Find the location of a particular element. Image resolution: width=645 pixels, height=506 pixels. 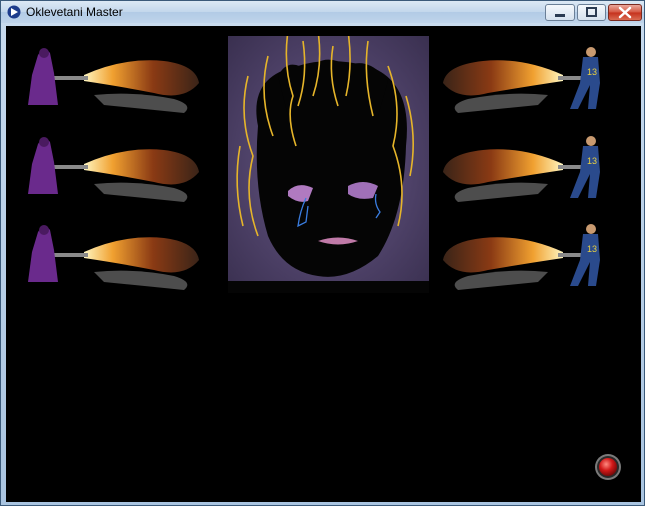

title-bar: Oklevetani Master is located at coordinates (322, 12).